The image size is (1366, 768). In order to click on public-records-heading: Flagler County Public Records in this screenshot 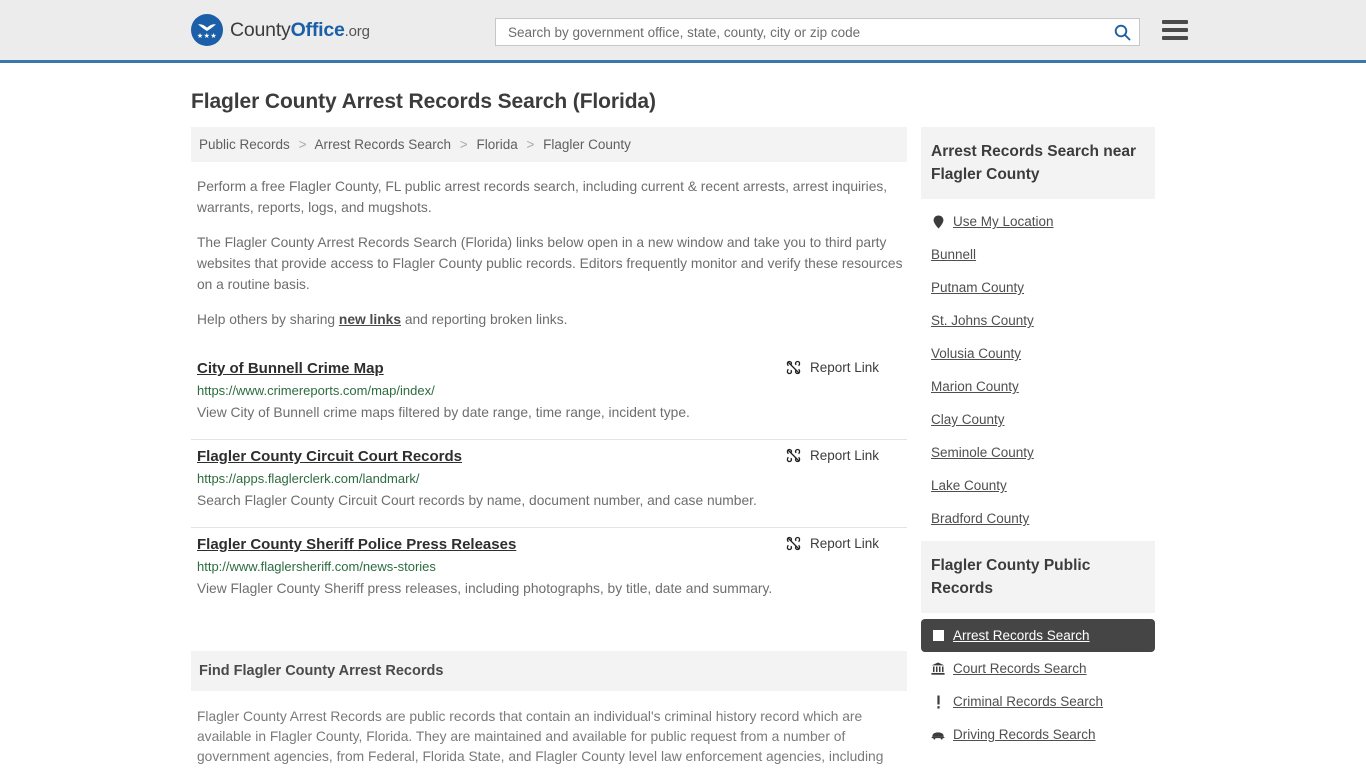, I will do `click(1038, 577)`.